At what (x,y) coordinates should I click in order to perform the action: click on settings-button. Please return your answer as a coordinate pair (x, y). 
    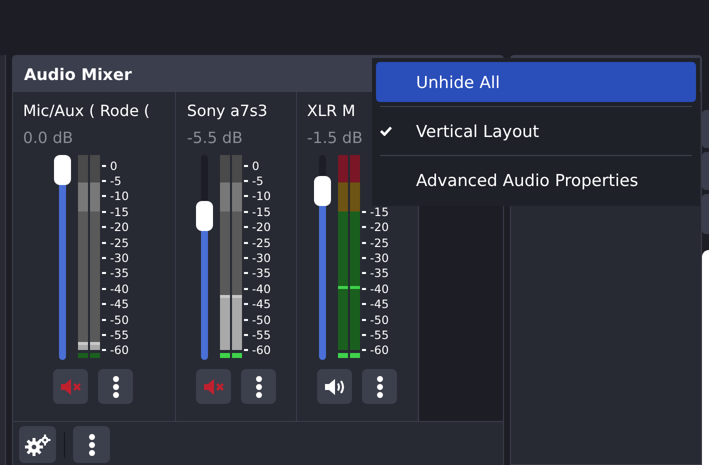
    Looking at the image, I should click on (37, 444).